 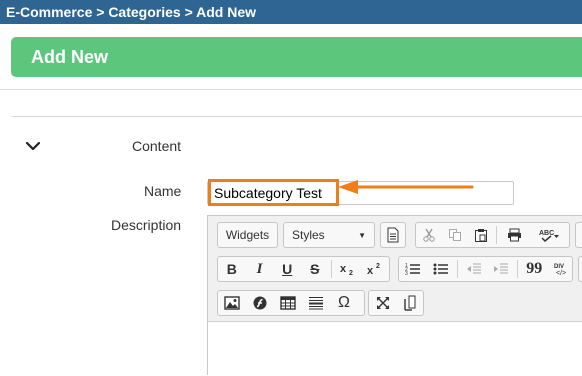 I want to click on toolbar-group-paragraph: 123 99 DIV </>, so click(x=485, y=269).